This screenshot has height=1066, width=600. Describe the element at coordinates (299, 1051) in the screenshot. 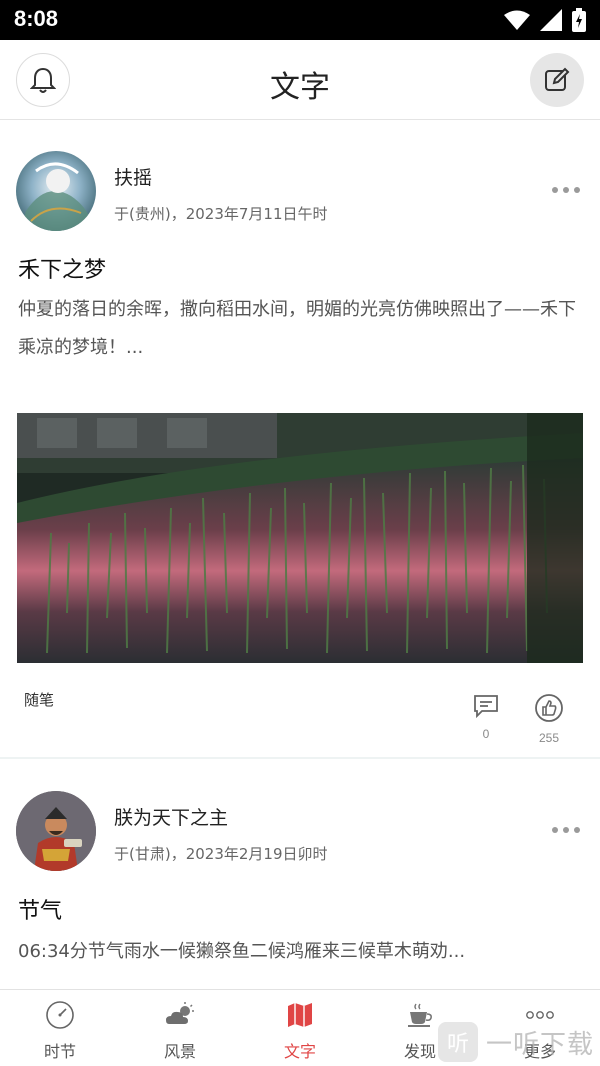

I see `tab-label: 文字` at that location.